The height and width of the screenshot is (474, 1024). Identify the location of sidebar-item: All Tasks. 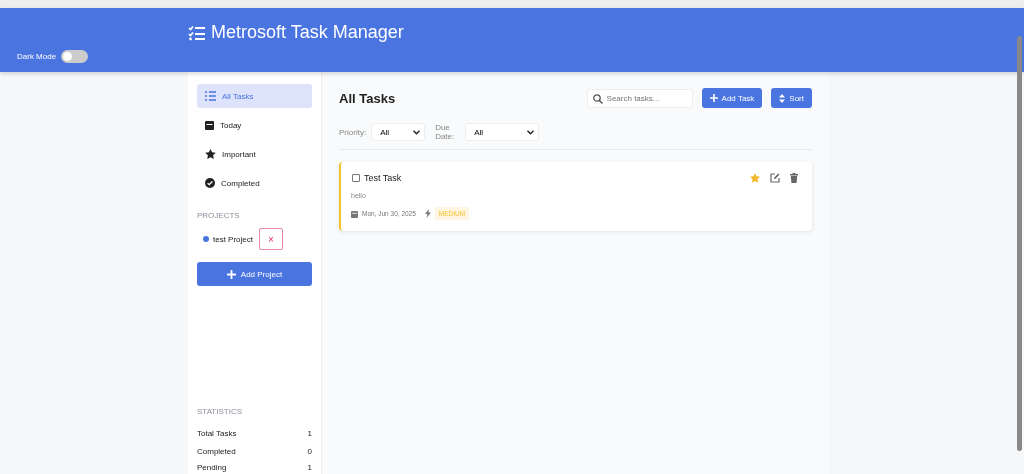
(254, 96).